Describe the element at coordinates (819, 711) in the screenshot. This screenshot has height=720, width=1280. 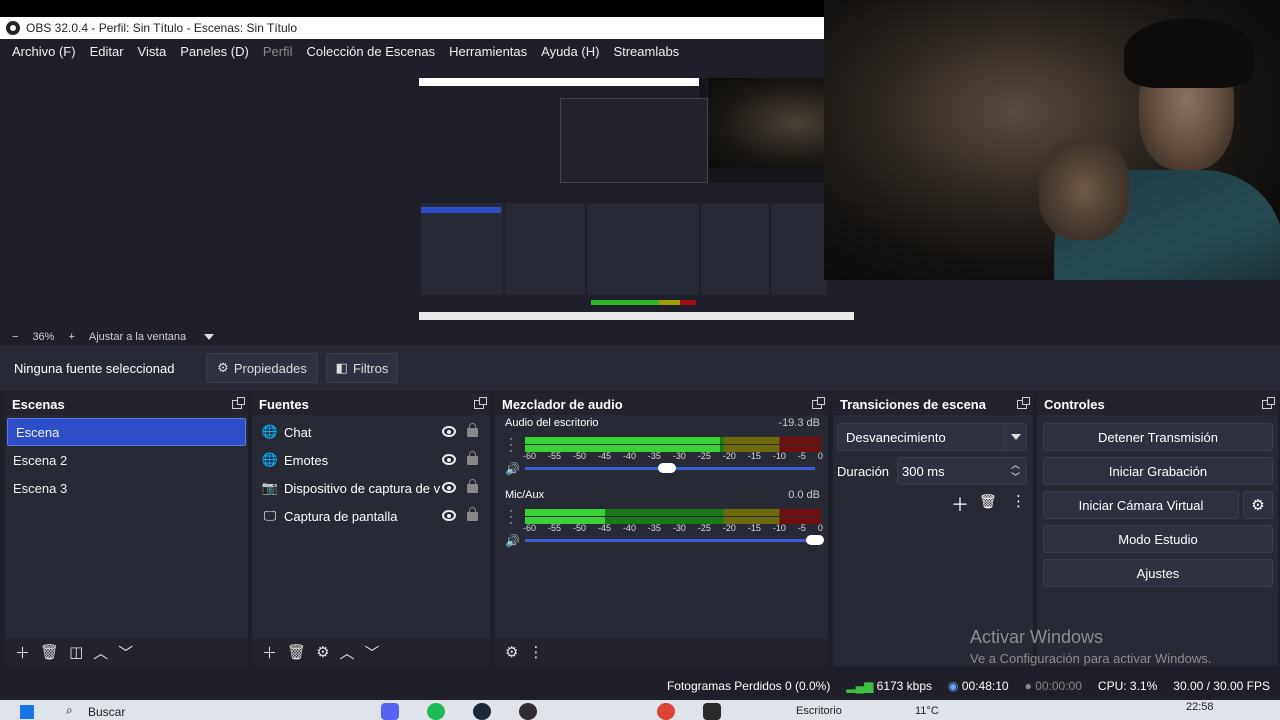
I see `taskbar-desktop: Escritorio` at that location.